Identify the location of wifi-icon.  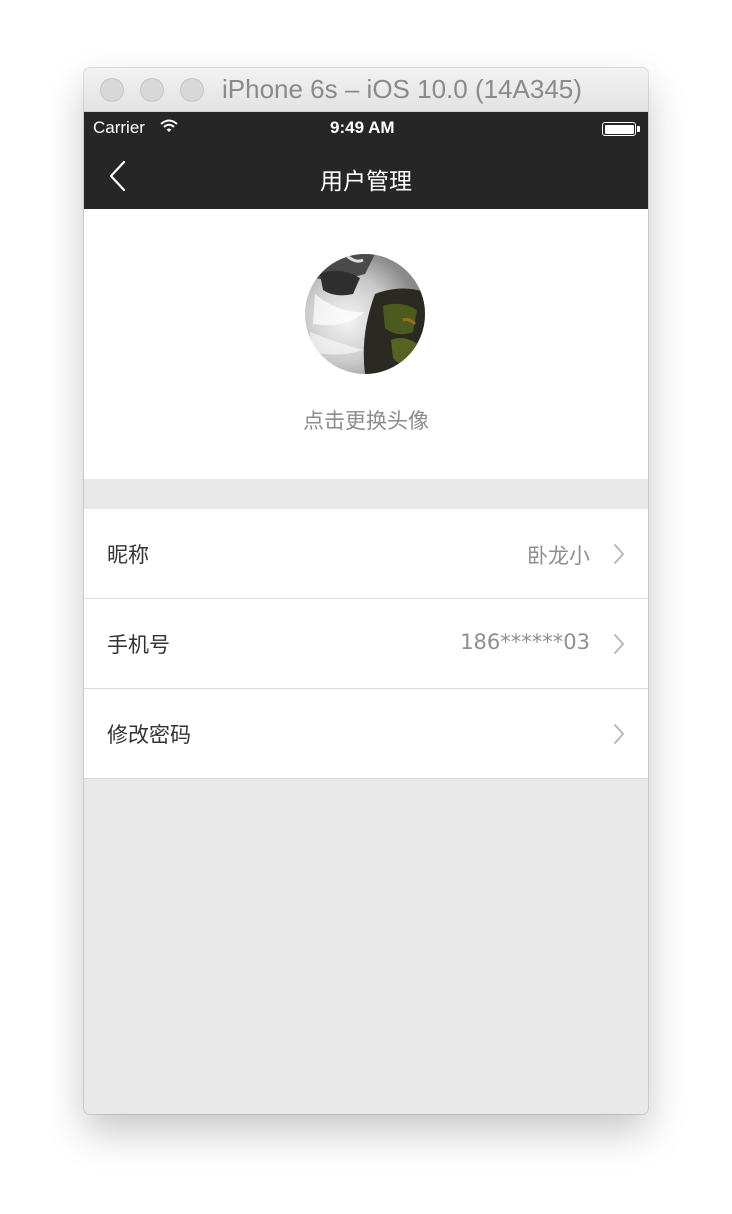
(169, 125).